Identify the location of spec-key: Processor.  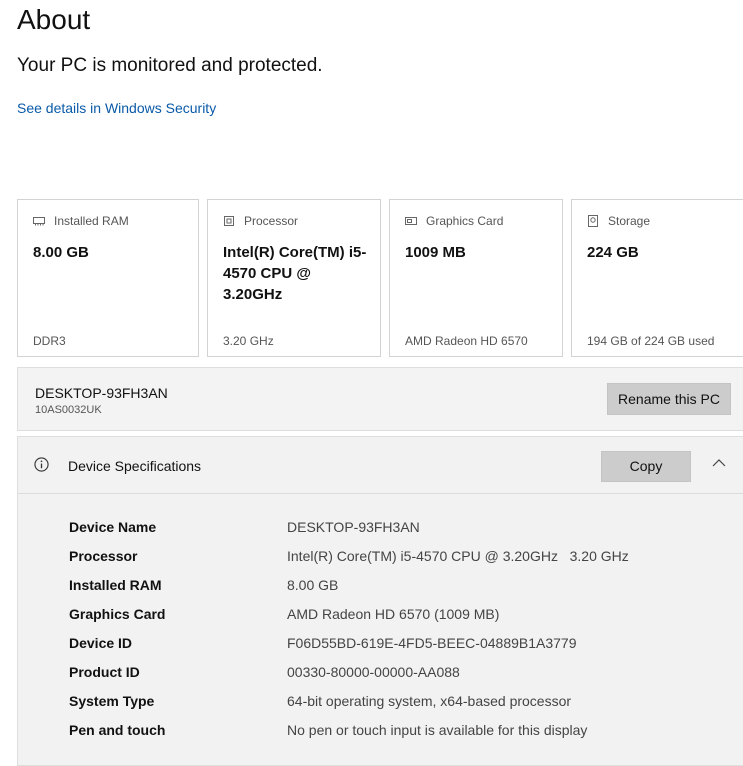
(103, 556).